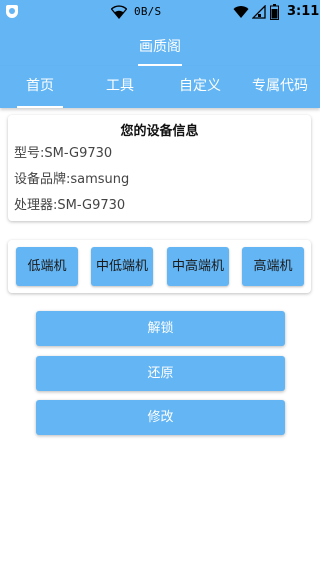  What do you see at coordinates (12, 12) in the screenshot?
I see `app-notification-icon` at bounding box center [12, 12].